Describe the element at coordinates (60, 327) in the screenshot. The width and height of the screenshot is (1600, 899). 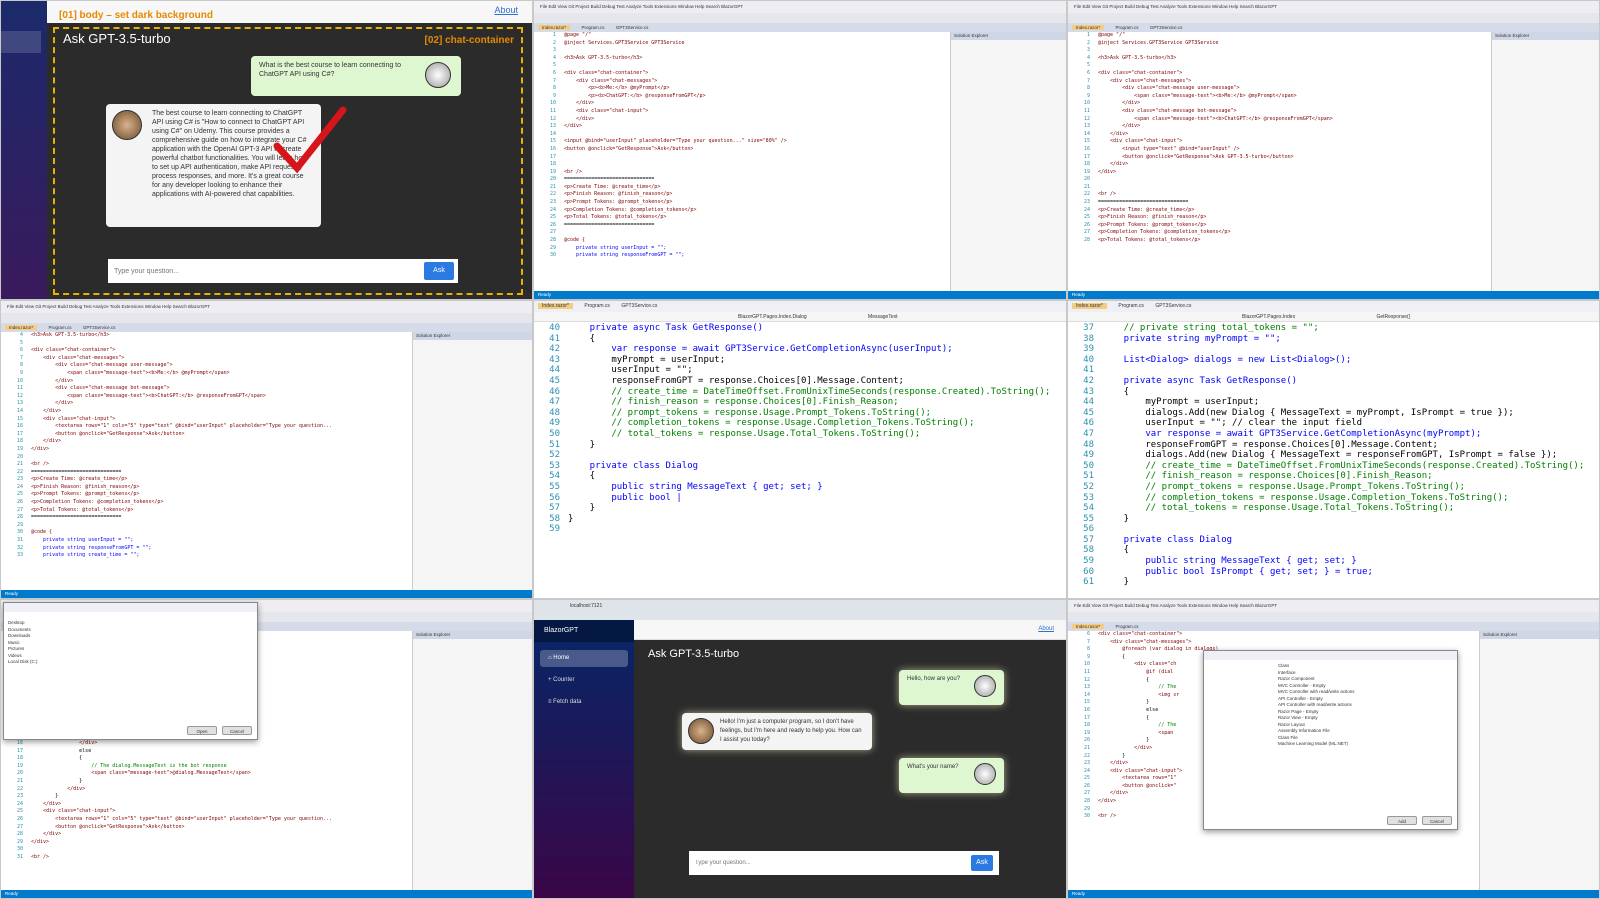
I see `tab-program: Program.cs` at that location.